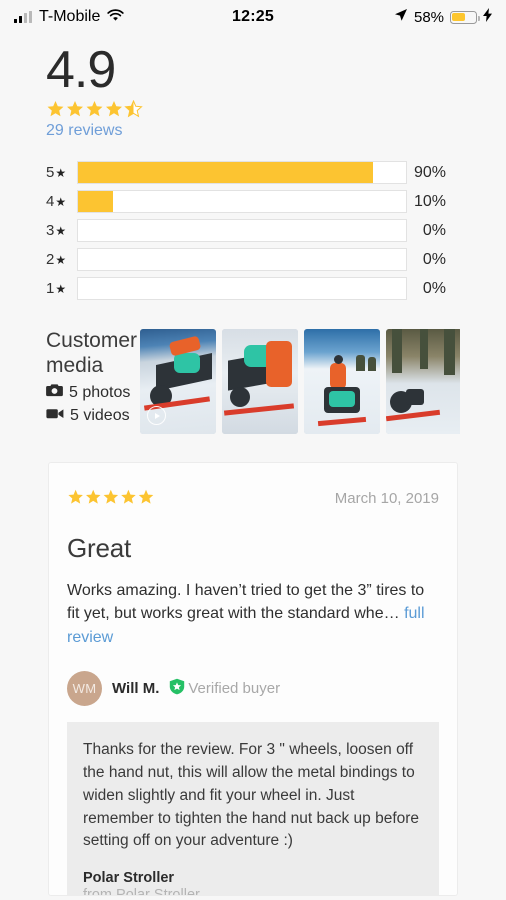 The width and height of the screenshot is (506, 900). I want to click on rating-row-label-3: 3 ★, so click(56, 231).